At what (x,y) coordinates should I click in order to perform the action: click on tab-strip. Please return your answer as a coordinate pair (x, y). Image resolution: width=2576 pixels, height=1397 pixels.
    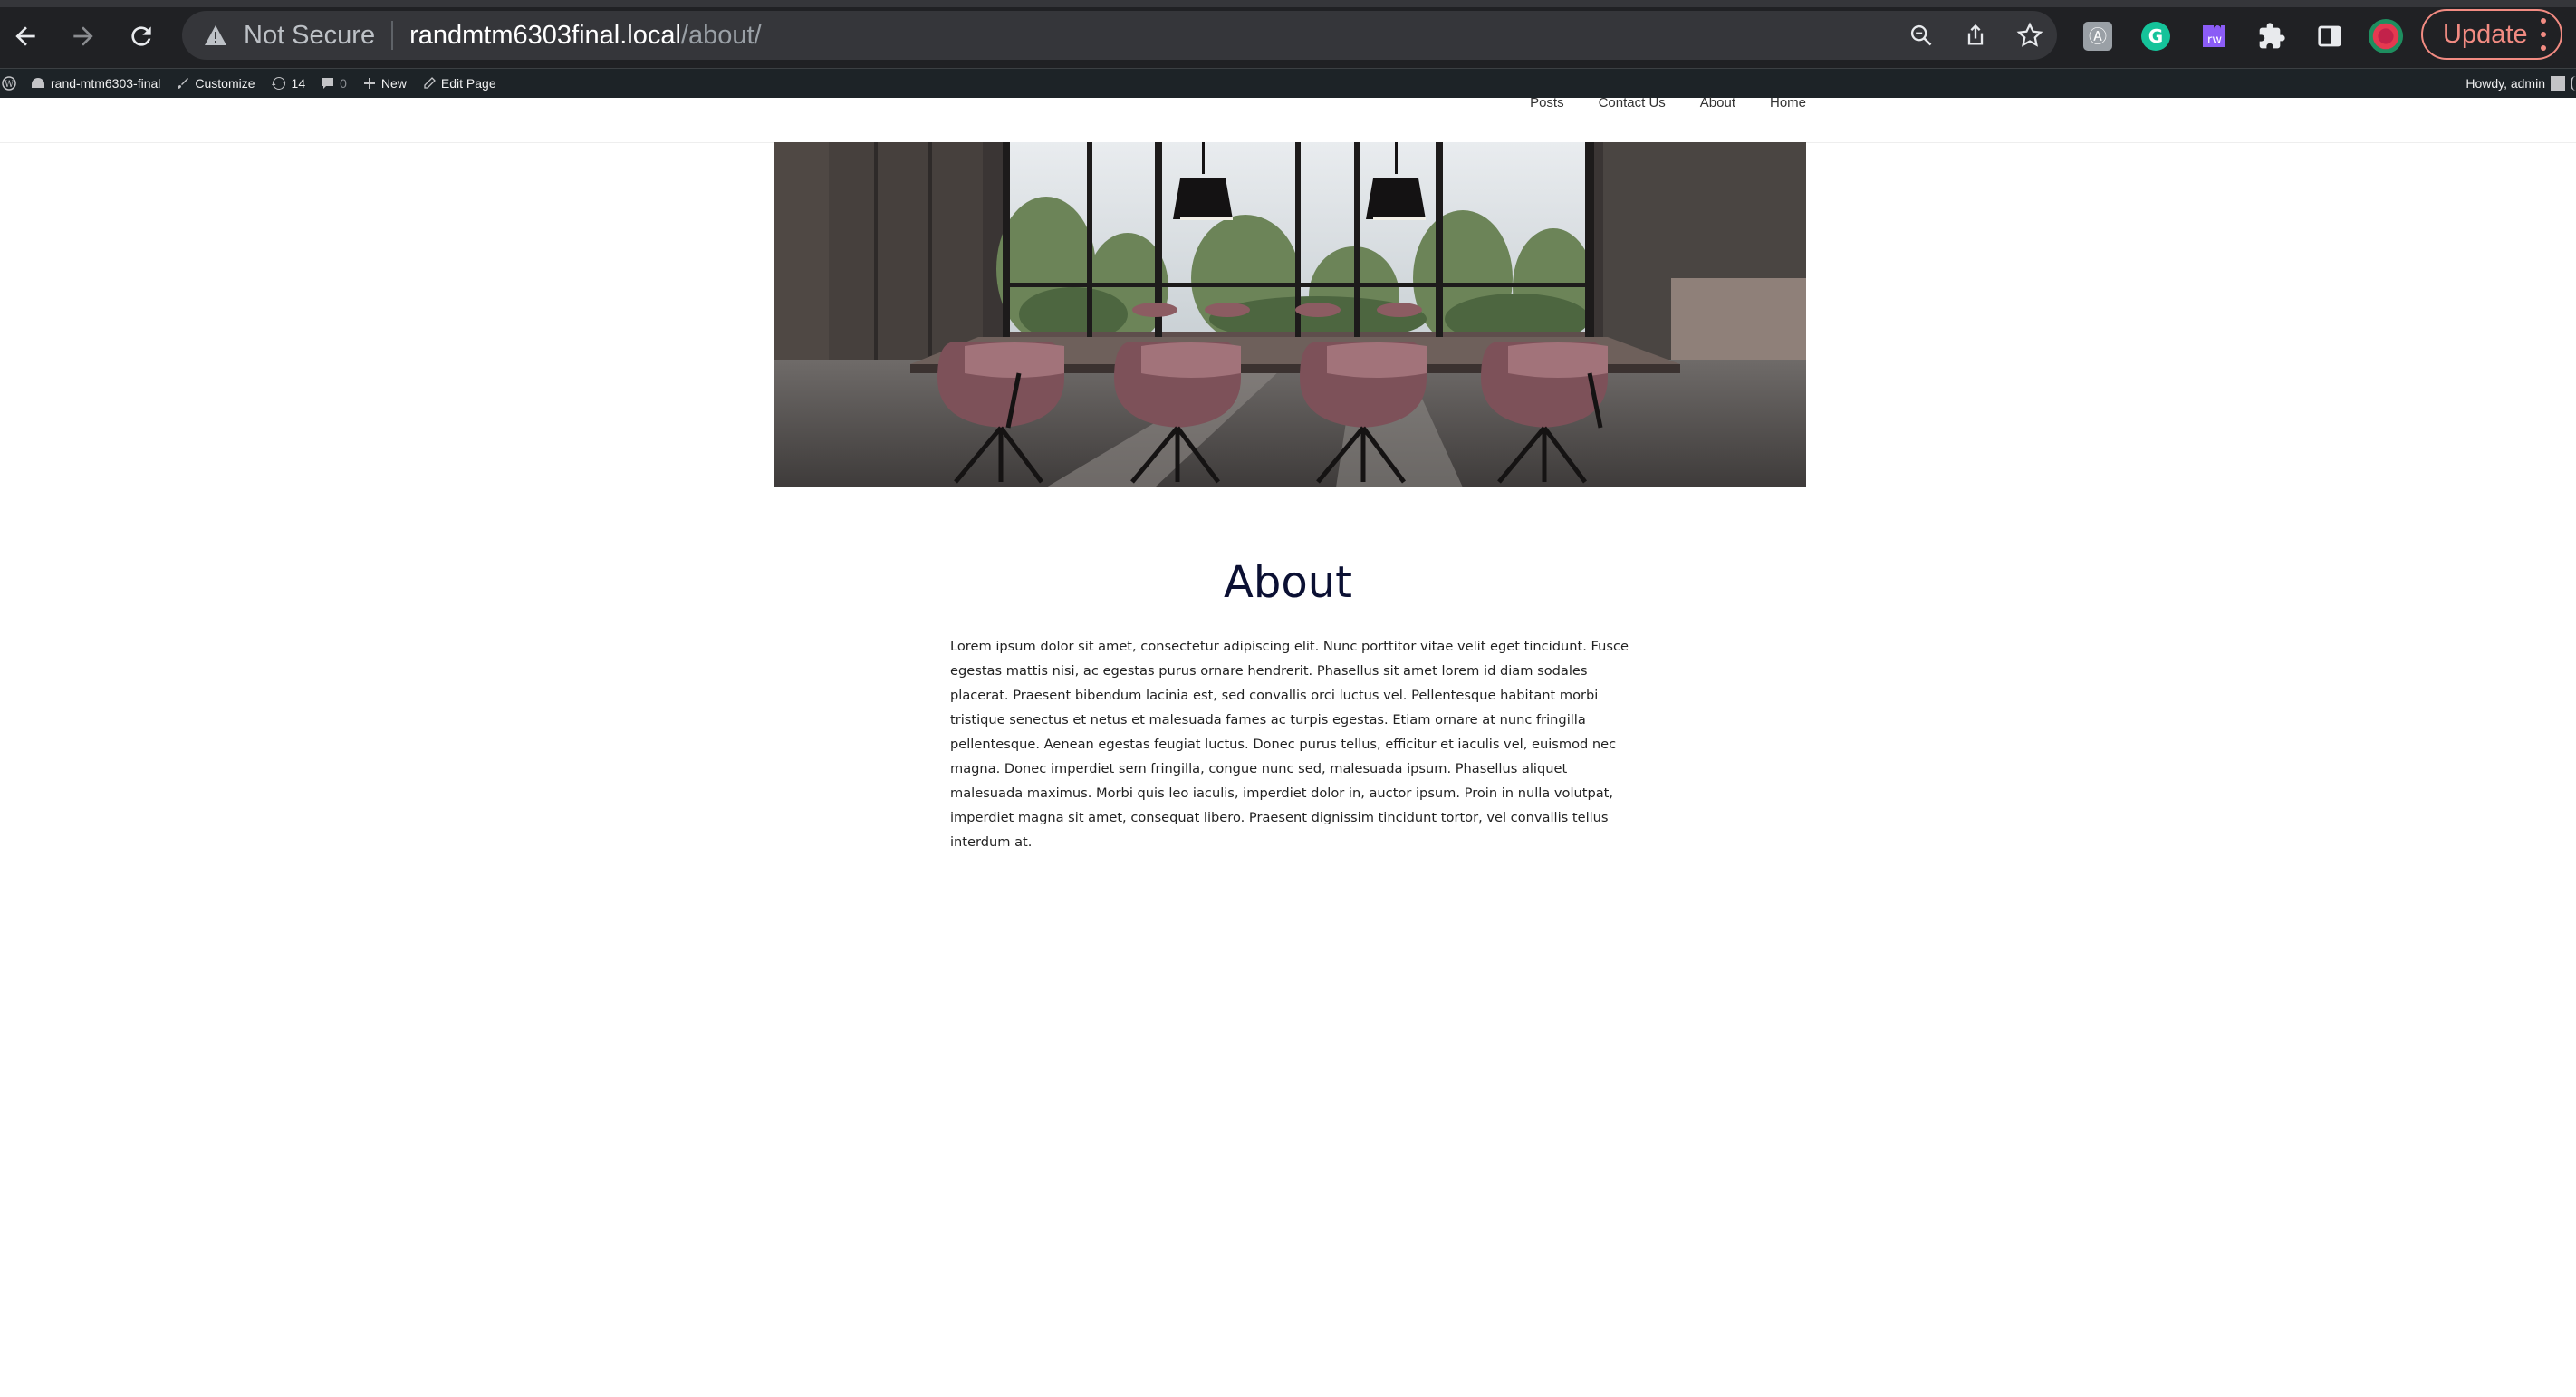
    Looking at the image, I should click on (1288, 3).